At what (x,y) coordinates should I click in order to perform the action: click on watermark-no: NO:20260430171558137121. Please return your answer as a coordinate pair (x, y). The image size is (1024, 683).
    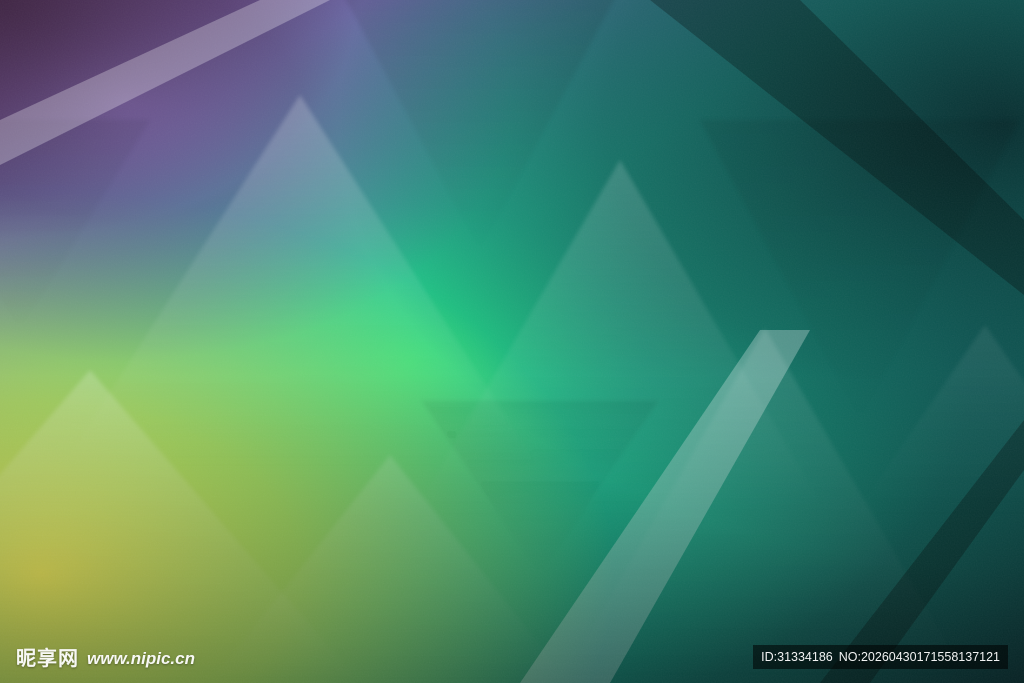
    Looking at the image, I should click on (919, 656).